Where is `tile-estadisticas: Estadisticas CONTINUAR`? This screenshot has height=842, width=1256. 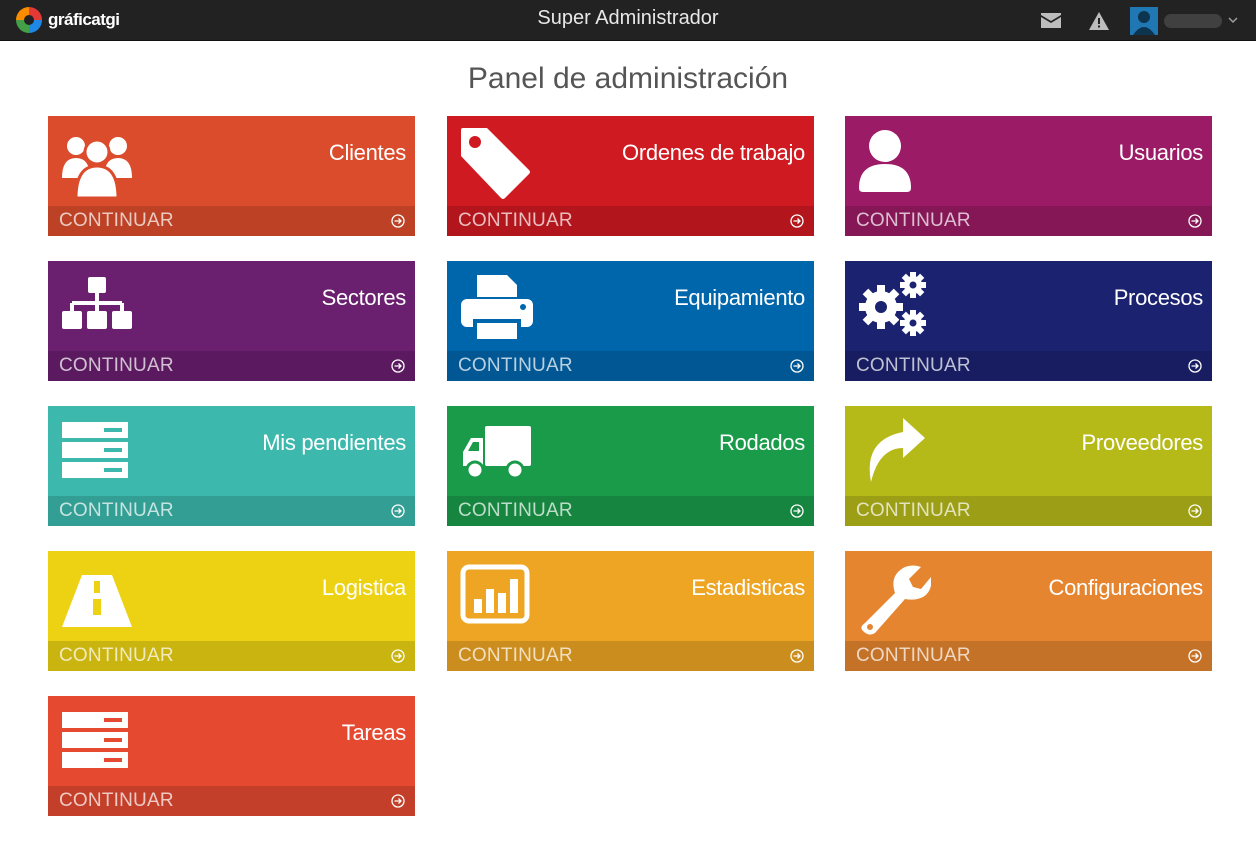 tile-estadisticas: Estadisticas CONTINUAR is located at coordinates (630, 611).